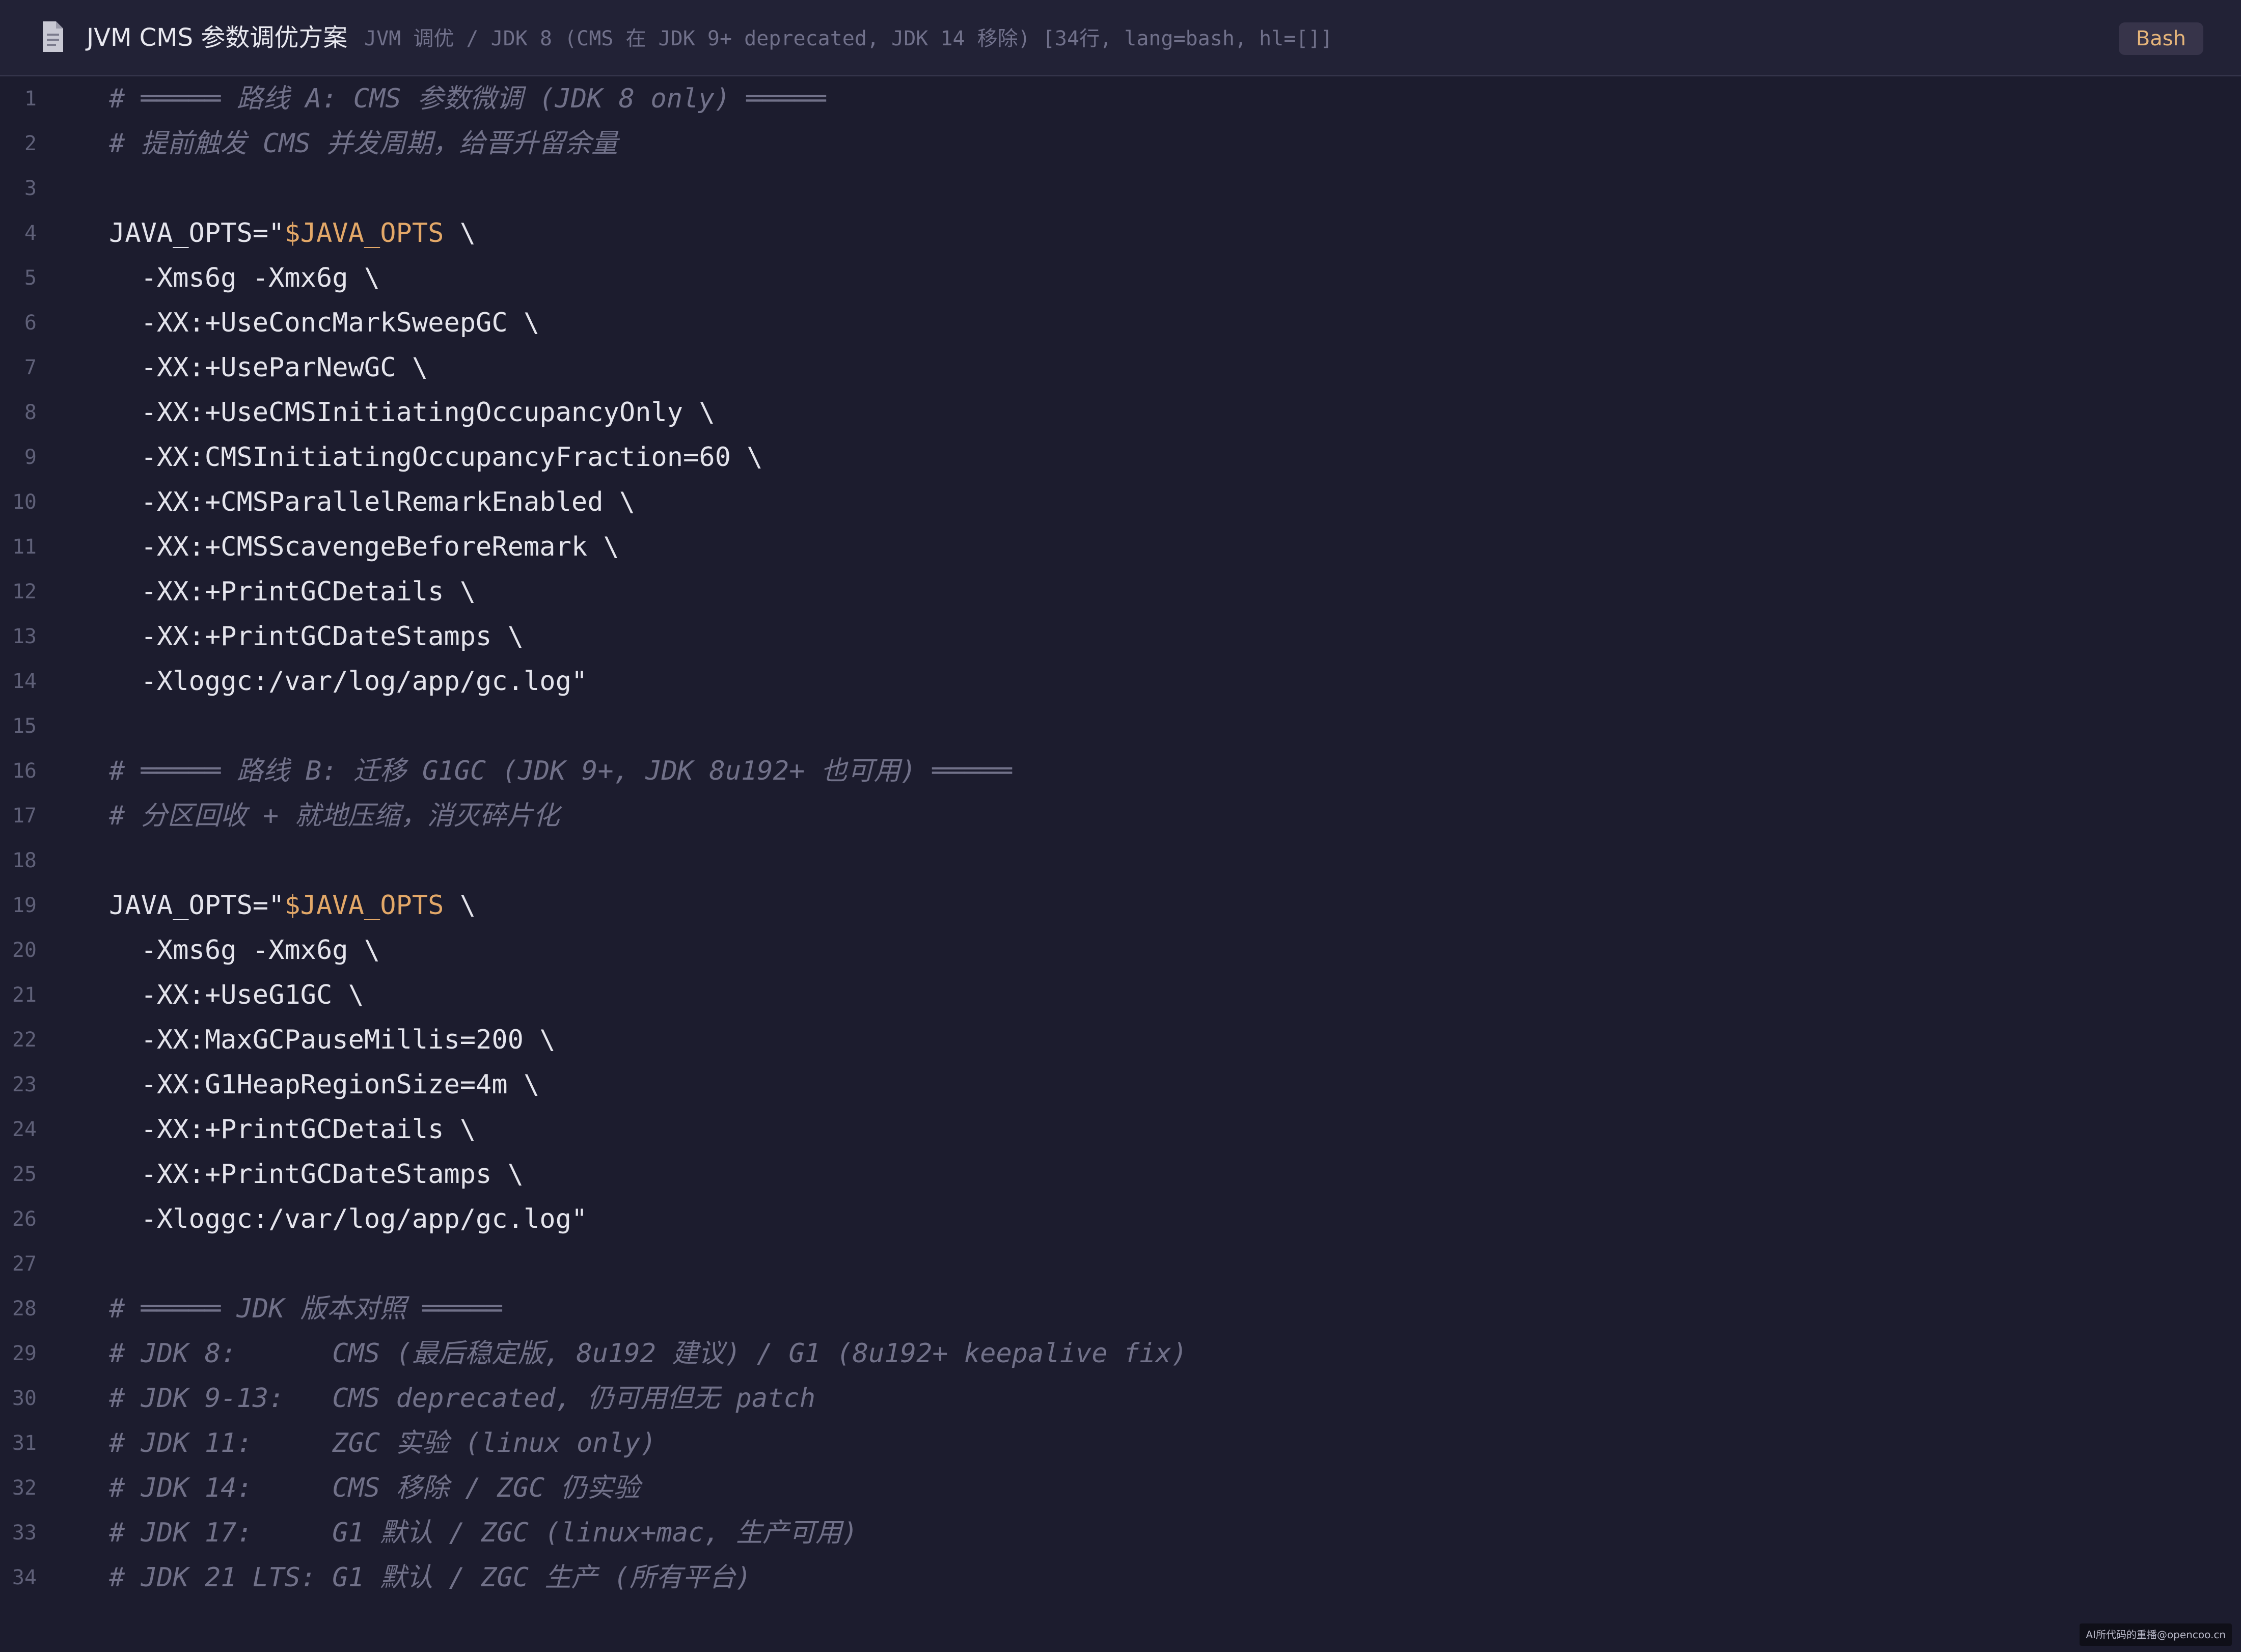 This screenshot has height=1652, width=2241. What do you see at coordinates (1120, 726) in the screenshot?
I see `code-line: 15` at bounding box center [1120, 726].